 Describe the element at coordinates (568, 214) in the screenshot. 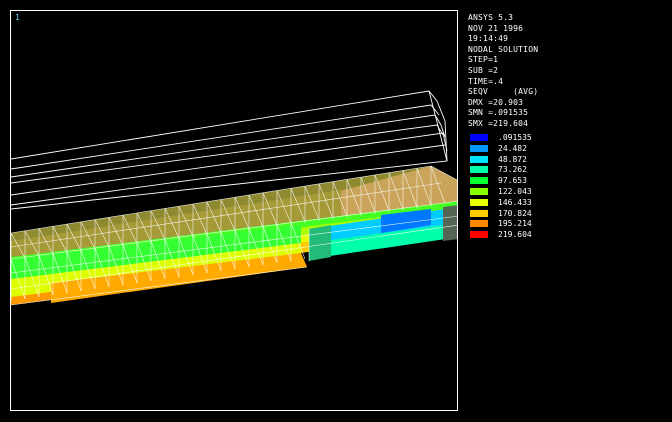

I see `legend-entry: 170.824` at that location.